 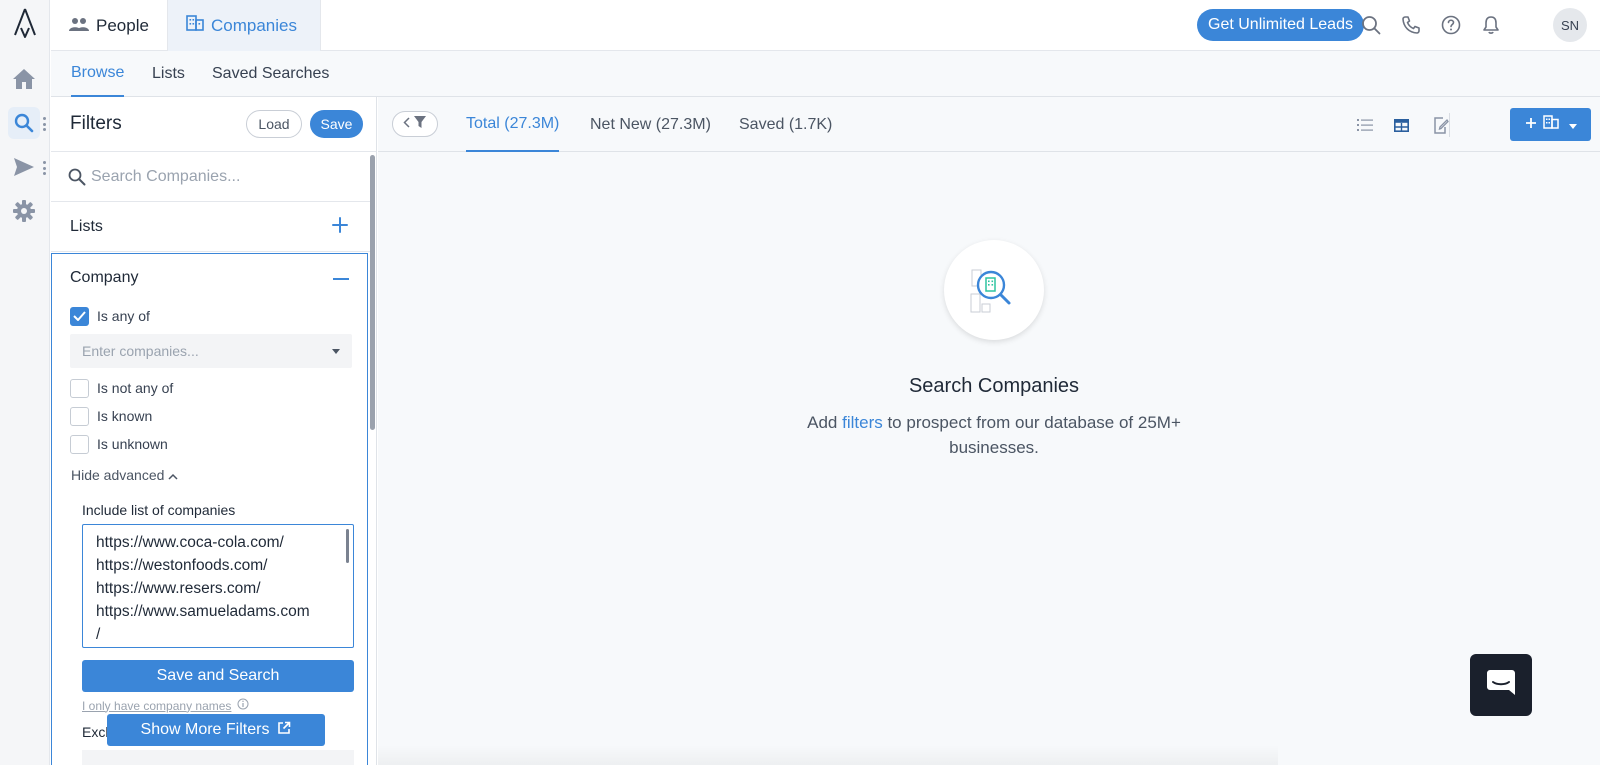 I want to click on option-is-any-of: Is any of, so click(x=110, y=316).